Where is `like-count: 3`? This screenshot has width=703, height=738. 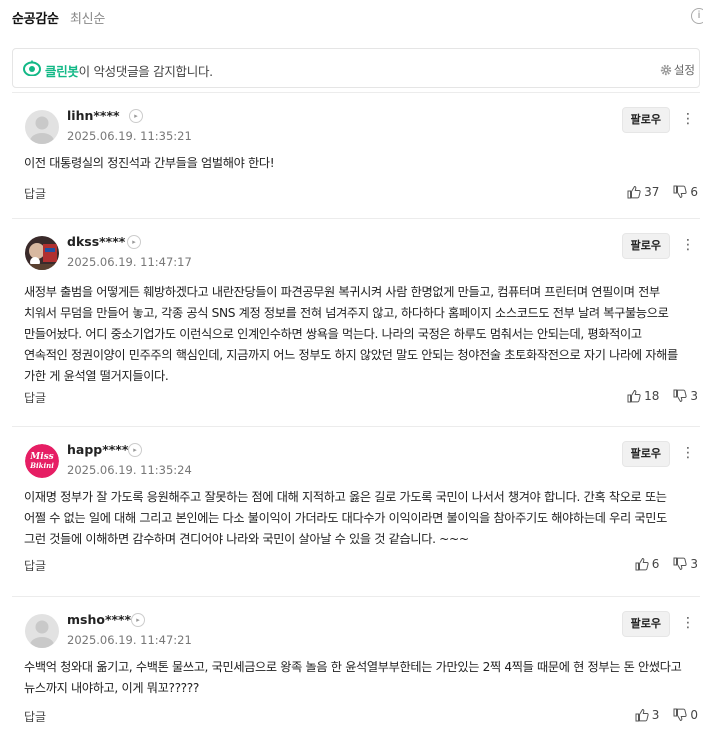 like-count: 3 is located at coordinates (655, 715).